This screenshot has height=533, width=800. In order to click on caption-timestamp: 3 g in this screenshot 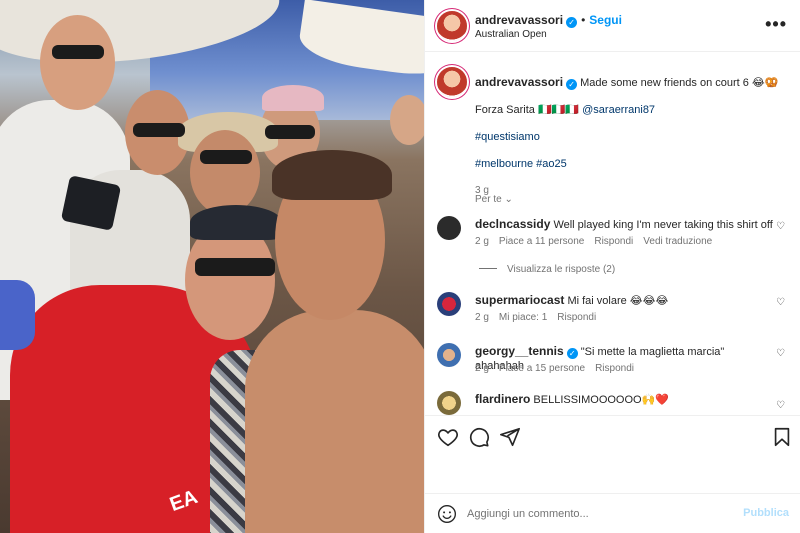, I will do `click(630, 191)`.